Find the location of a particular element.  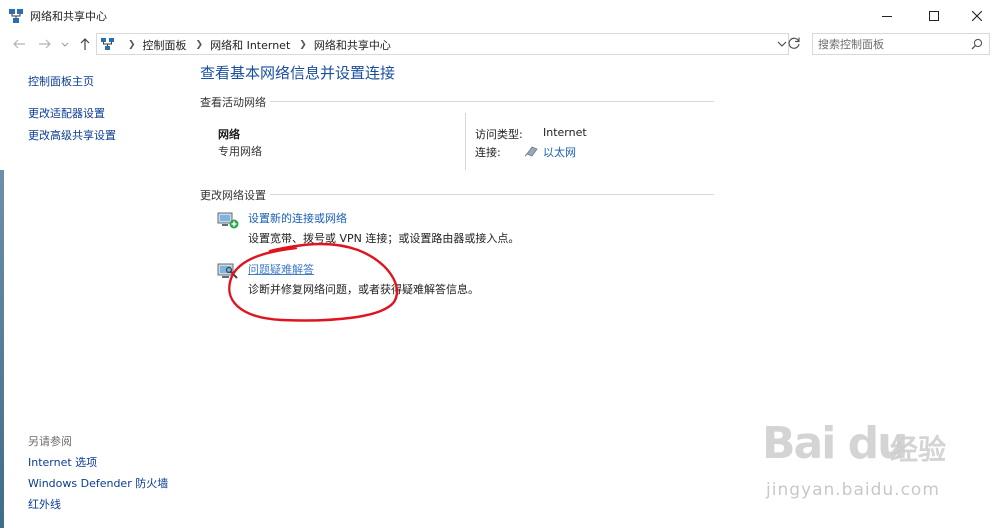

baidu-url: jingyan.baidu.com is located at coordinates (853, 490).